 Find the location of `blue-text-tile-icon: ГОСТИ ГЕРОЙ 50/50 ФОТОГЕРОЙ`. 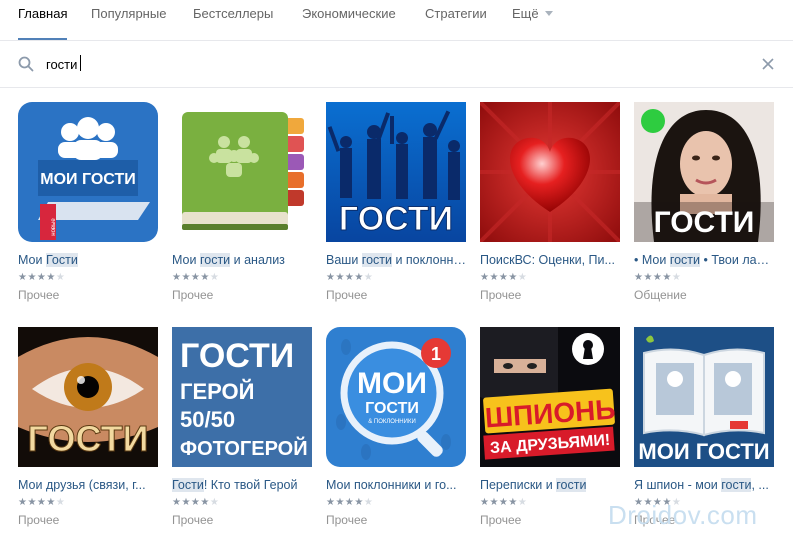

blue-text-tile-icon: ГОСТИ ГЕРОЙ 50/50 ФОТОГЕРОЙ is located at coordinates (242, 397).